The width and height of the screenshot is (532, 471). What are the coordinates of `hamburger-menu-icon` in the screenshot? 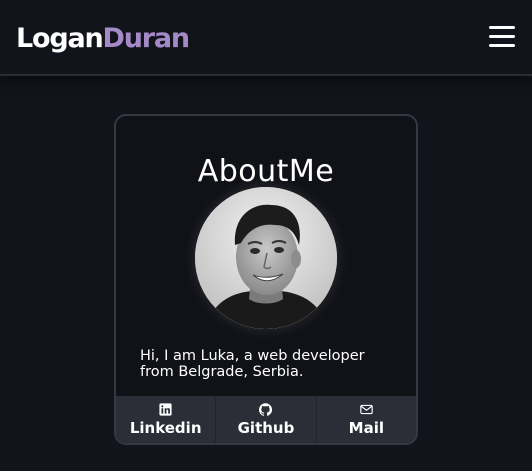 It's located at (502, 37).